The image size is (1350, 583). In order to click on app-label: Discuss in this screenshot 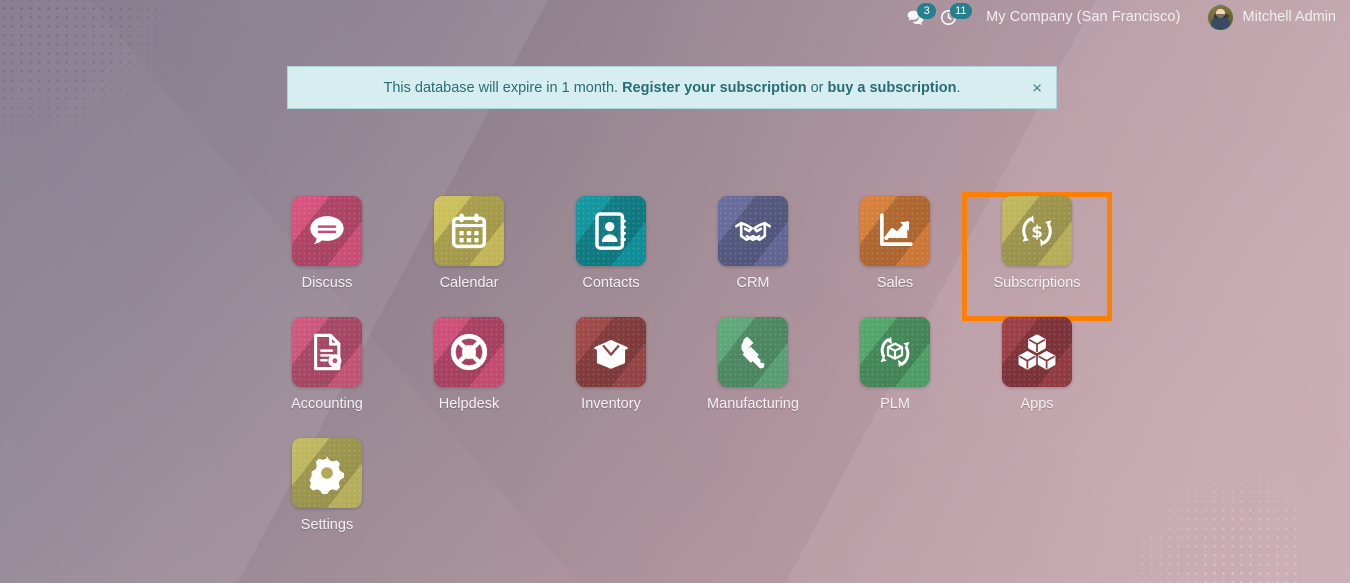, I will do `click(327, 283)`.